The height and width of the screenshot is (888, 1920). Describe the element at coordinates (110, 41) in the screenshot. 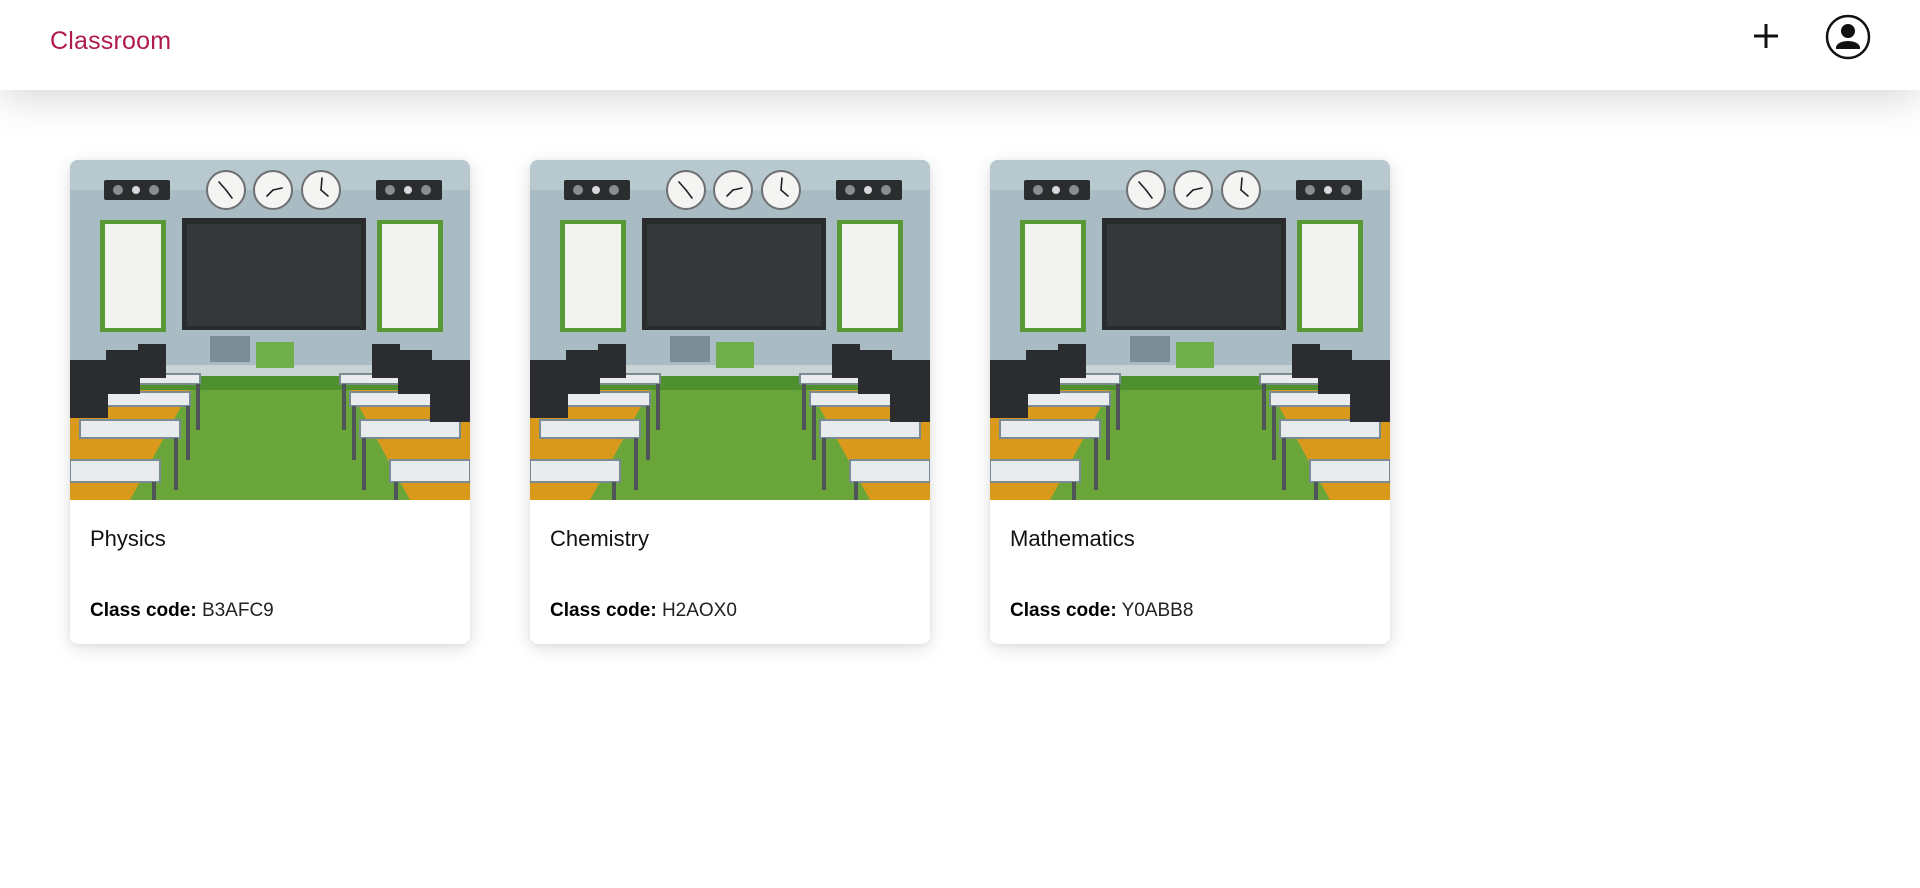

I see `app-brand-title: Classroom` at that location.